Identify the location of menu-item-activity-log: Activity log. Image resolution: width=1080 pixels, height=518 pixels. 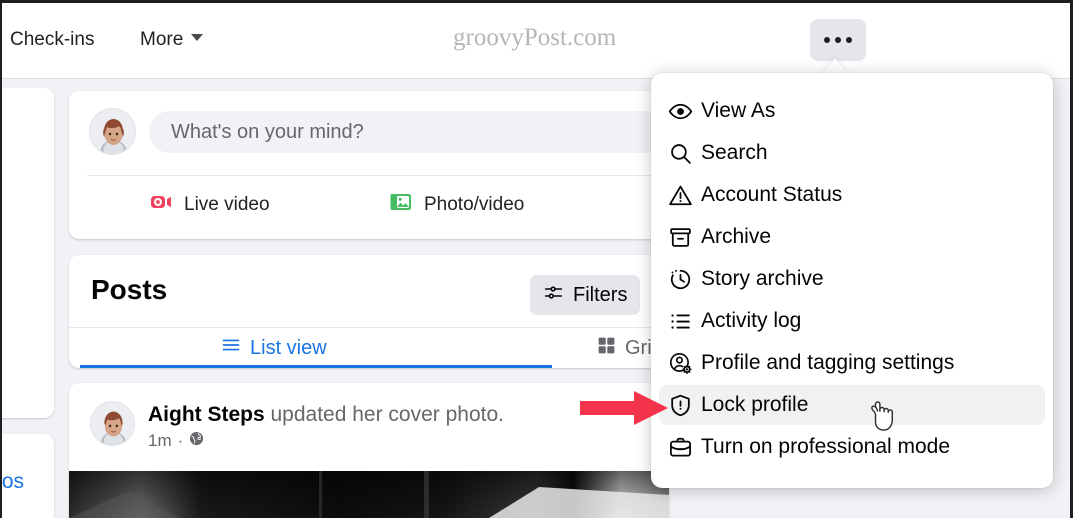
(852, 321).